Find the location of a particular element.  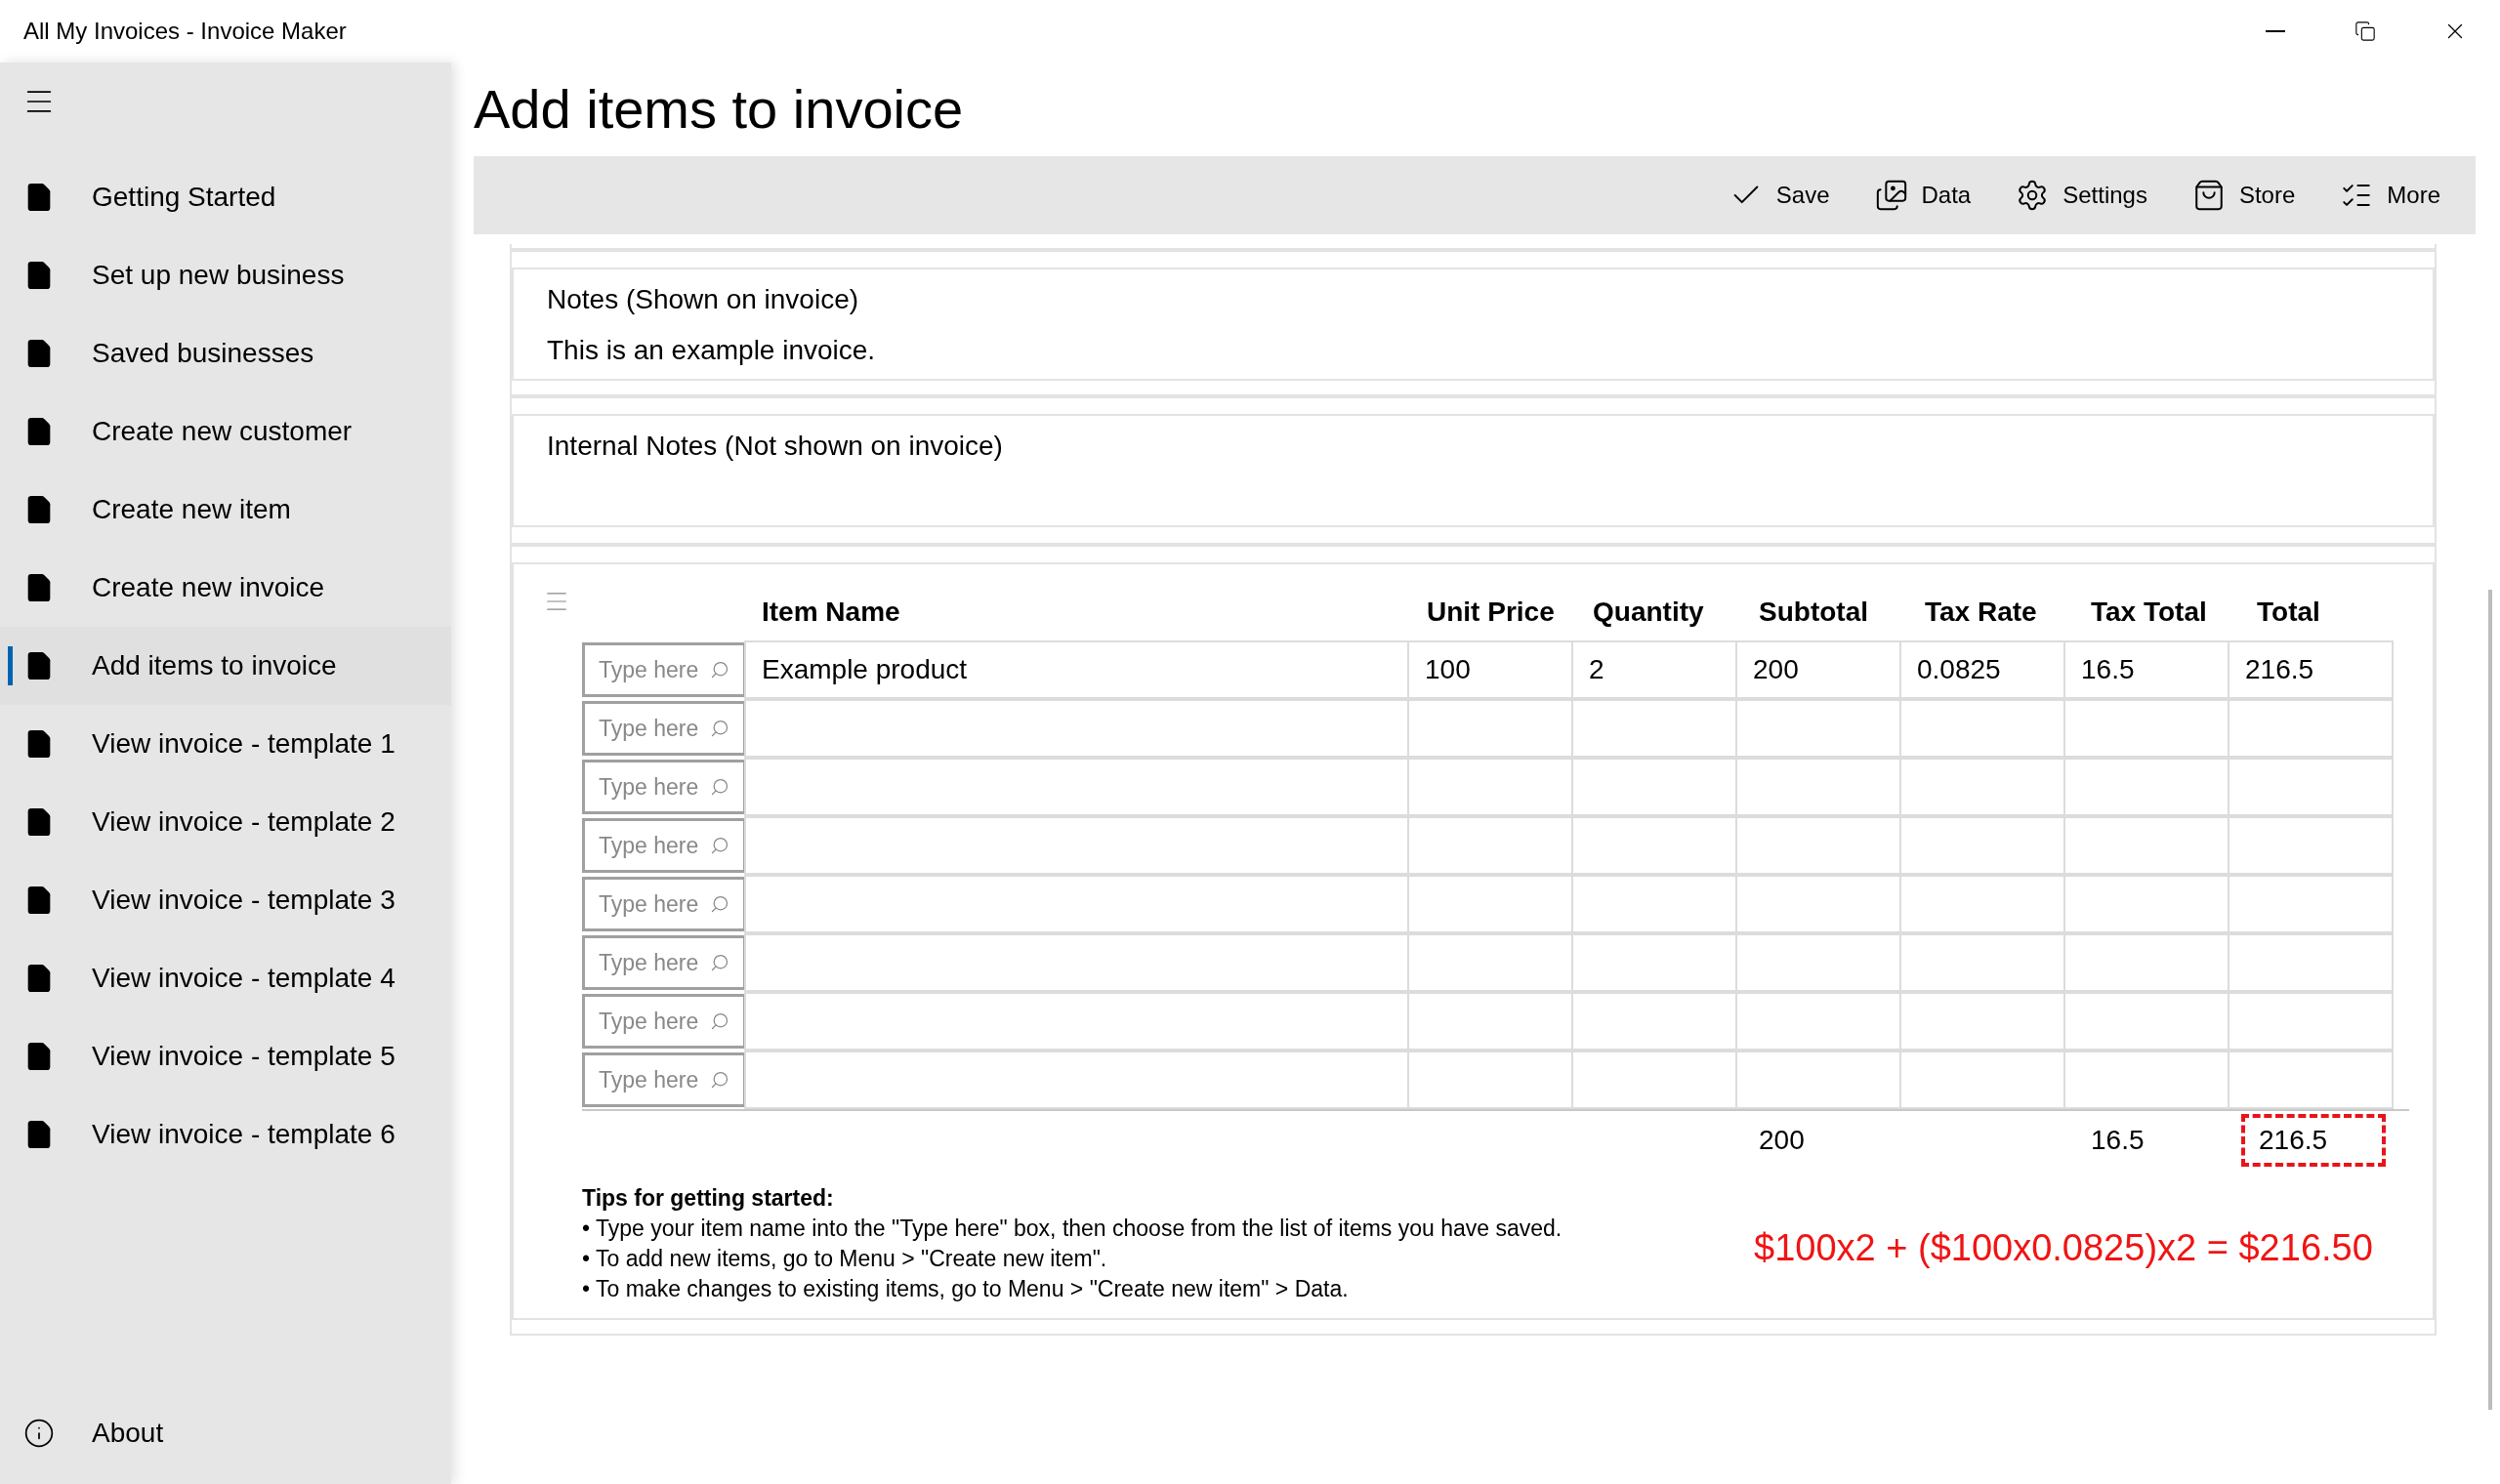

sidebar-item: Create new invoice is located at coordinates (225, 588).